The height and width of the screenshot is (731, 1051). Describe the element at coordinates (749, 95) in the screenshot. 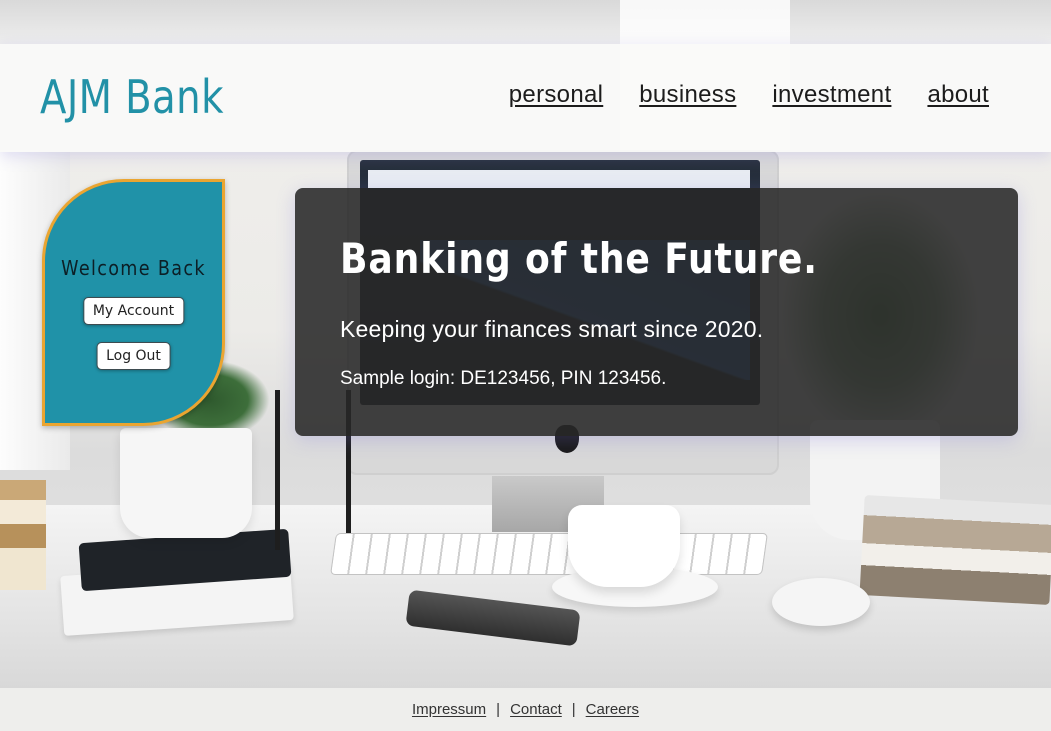

I see `main-nav: personal business investment about` at that location.